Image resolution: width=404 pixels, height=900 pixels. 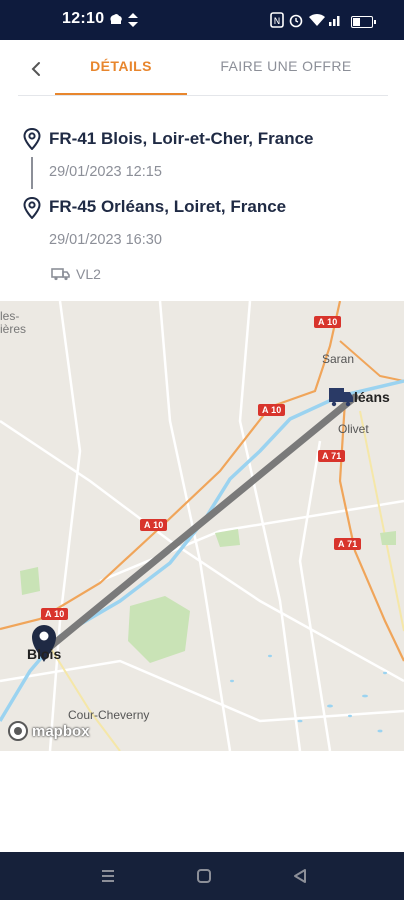 I want to click on battery-icon, so click(x=363, y=22).